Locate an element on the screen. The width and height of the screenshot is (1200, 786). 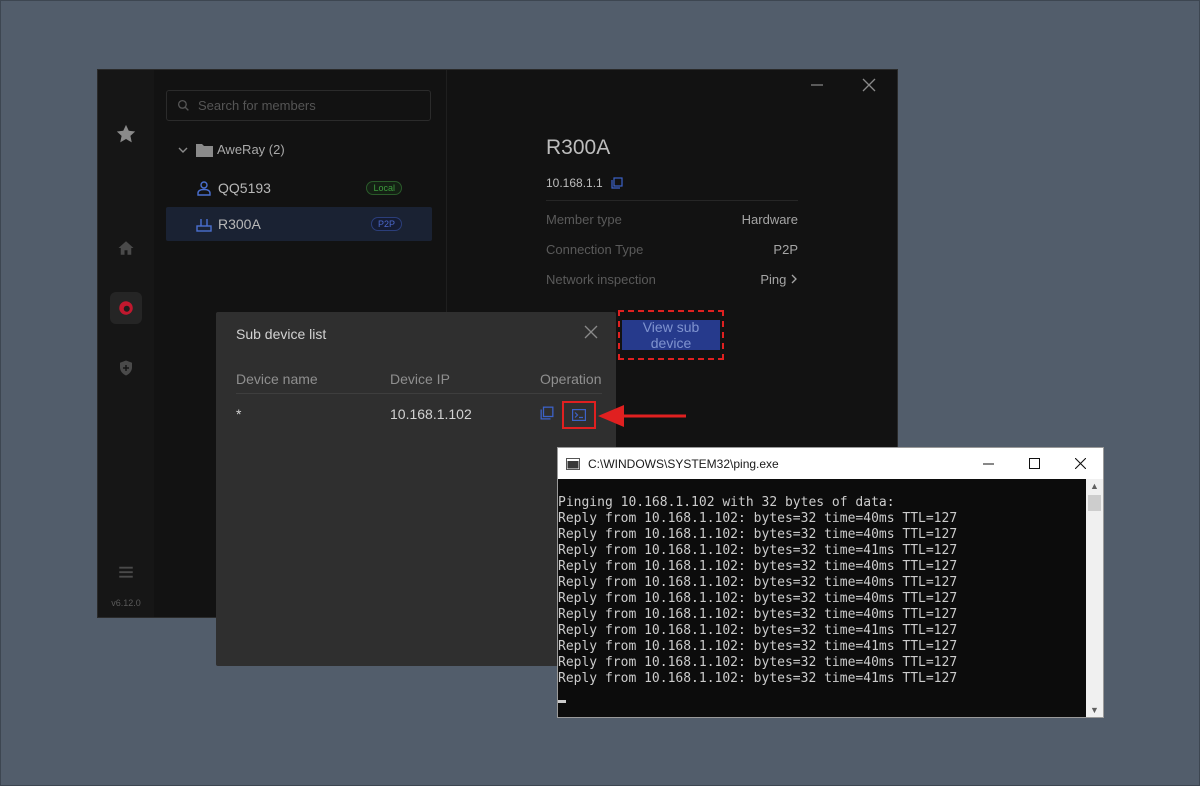
device-ip-row: 10.168.1.1 is located at coordinates (584, 183).